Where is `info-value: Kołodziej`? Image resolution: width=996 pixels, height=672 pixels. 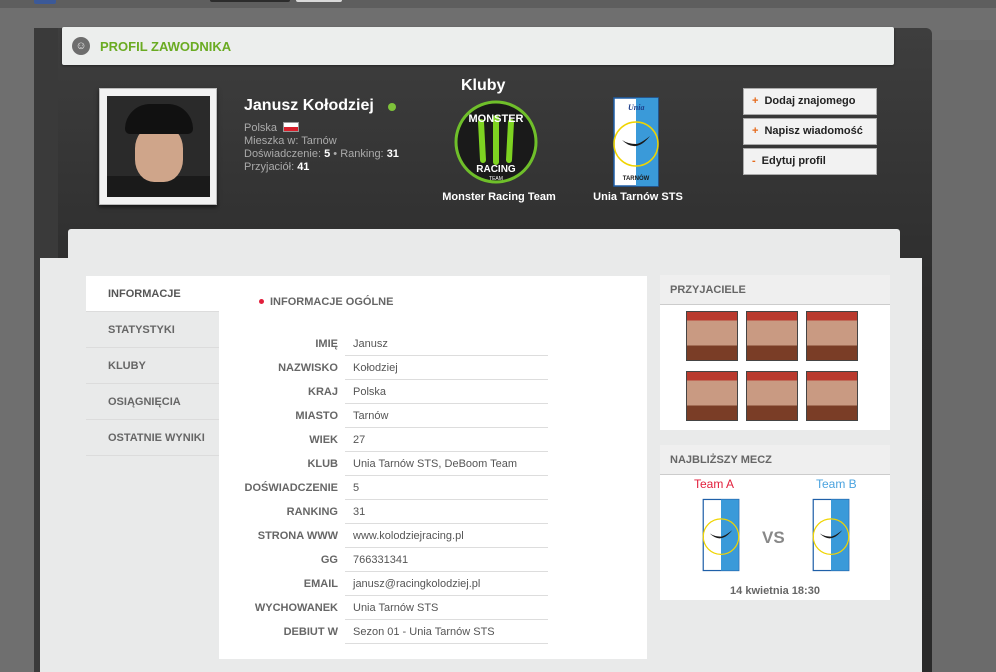 info-value: Kołodziej is located at coordinates (446, 368).